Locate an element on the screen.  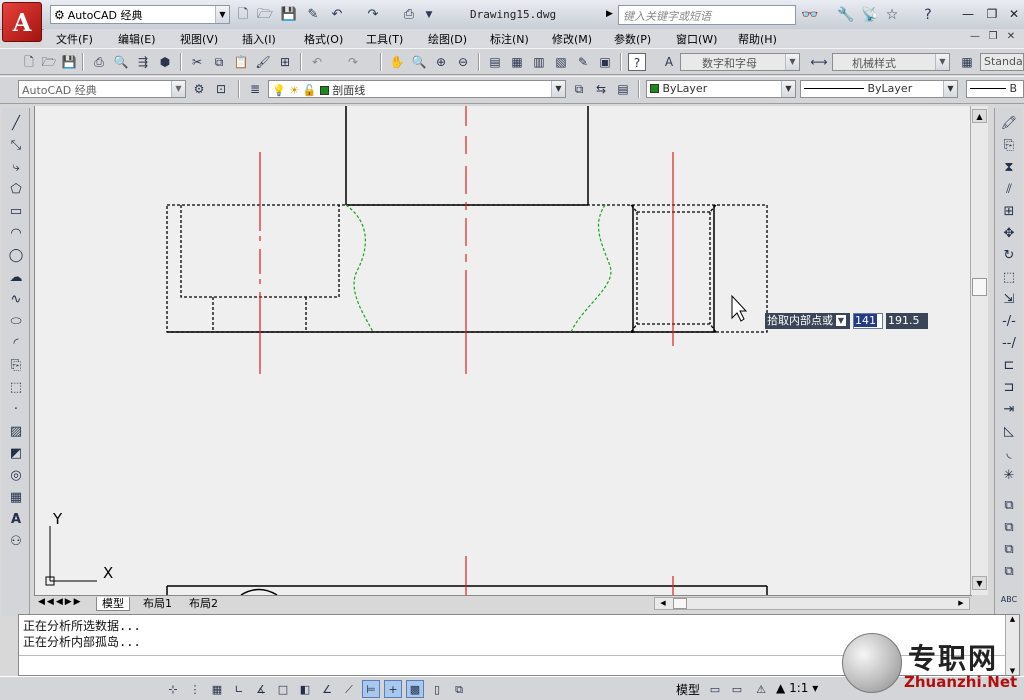
menu-draw: 绘图(D) is located at coordinates (447, 39).